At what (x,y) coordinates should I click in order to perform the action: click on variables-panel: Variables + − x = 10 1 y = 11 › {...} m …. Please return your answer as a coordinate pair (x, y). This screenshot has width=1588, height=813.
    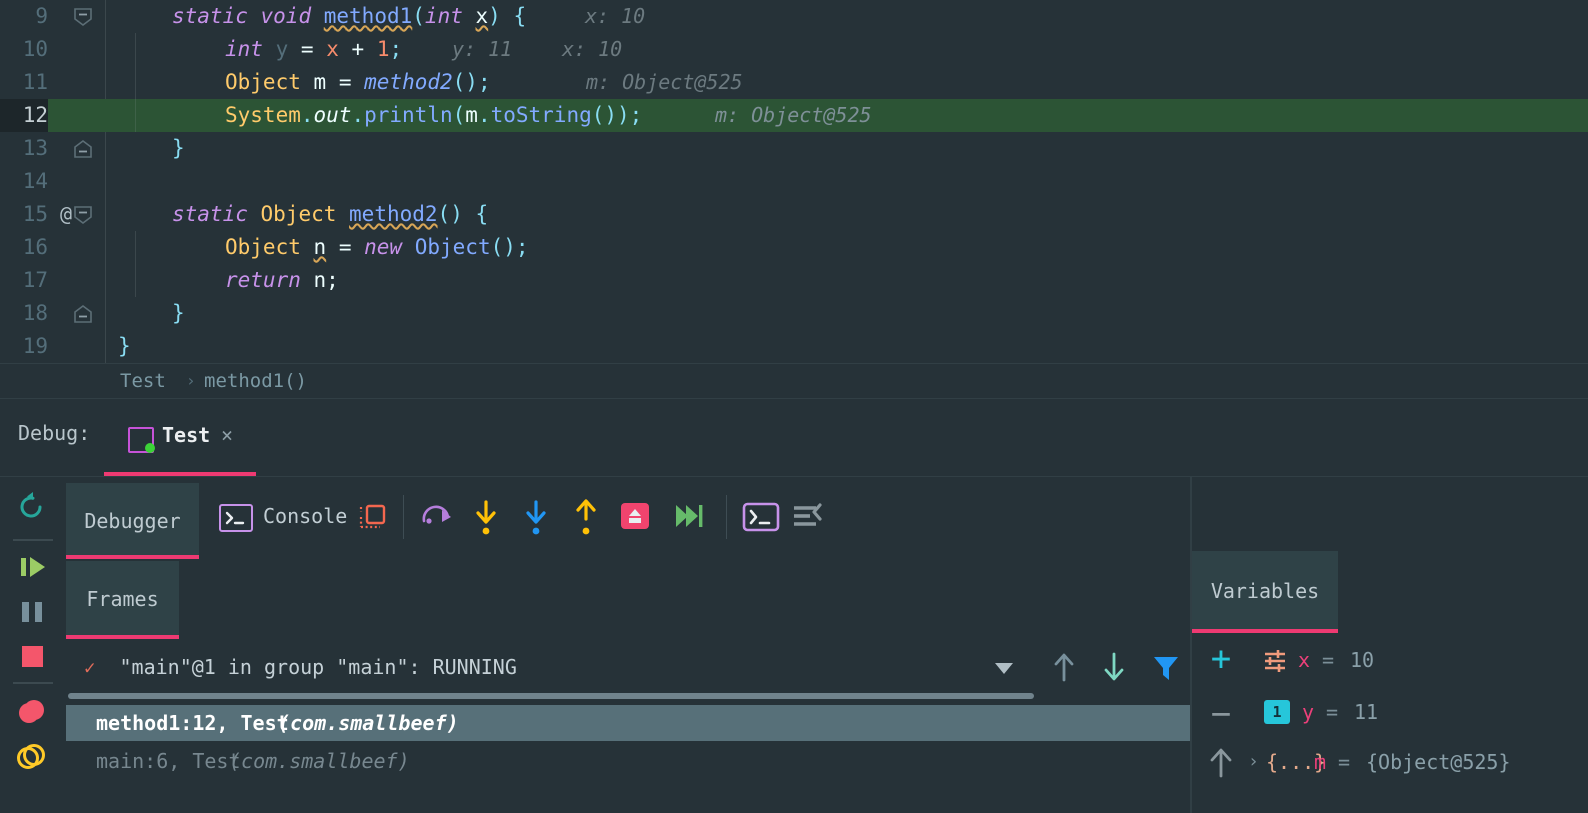
    Looking at the image, I should click on (1390, 645).